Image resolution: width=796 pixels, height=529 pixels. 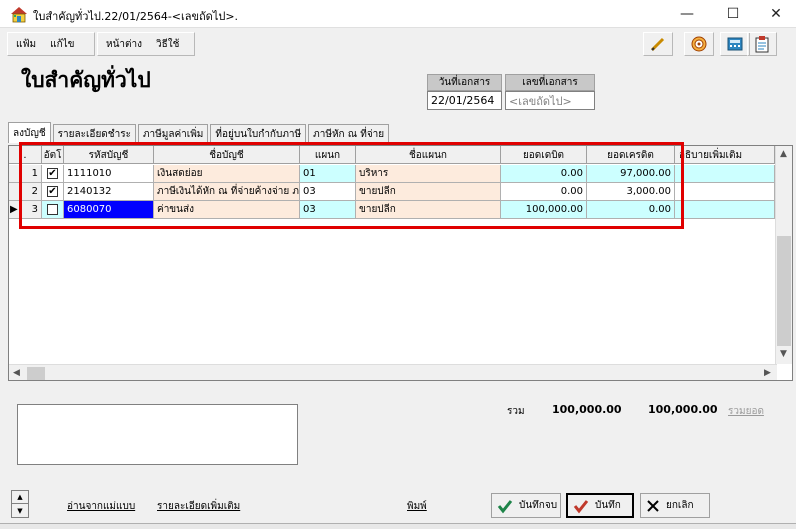 I want to click on grid-vertical-scrollbar: ▲ ▼, so click(x=783, y=255).